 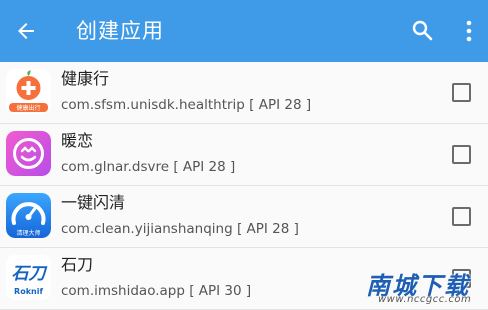 I want to click on page-title: 创建应用, so click(x=120, y=31).